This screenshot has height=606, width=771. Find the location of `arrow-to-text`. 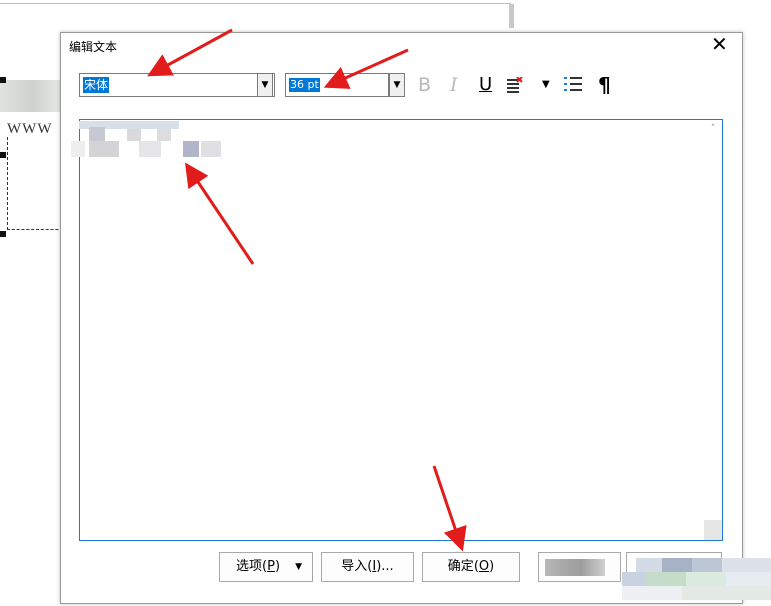

arrow-to-text is located at coordinates (219, 213).